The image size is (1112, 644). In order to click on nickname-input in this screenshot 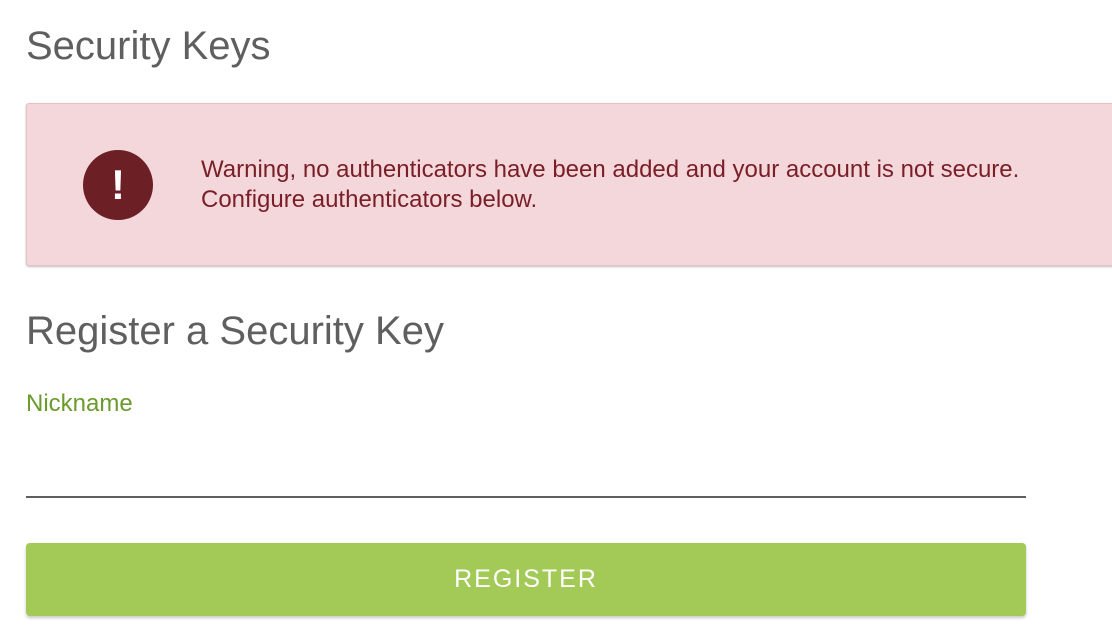, I will do `click(526, 469)`.